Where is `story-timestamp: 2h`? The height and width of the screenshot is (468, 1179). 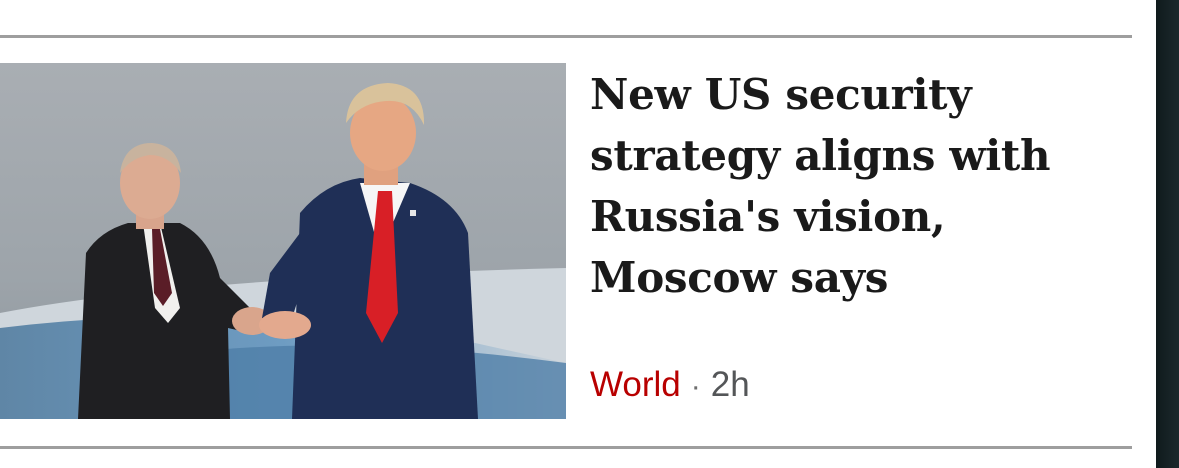
story-timestamp: 2h is located at coordinates (730, 384).